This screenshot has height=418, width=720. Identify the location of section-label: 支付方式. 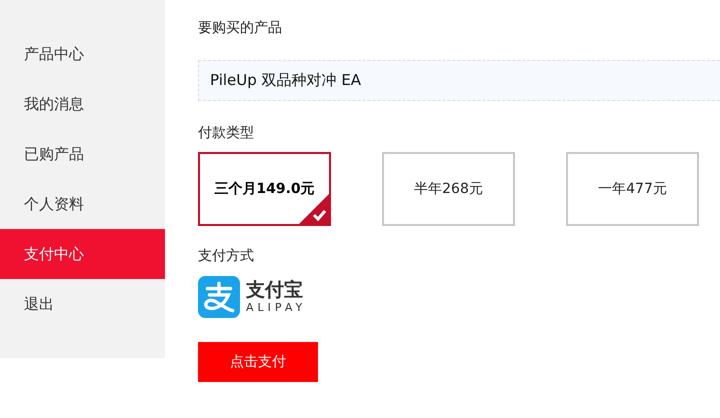
(226, 256).